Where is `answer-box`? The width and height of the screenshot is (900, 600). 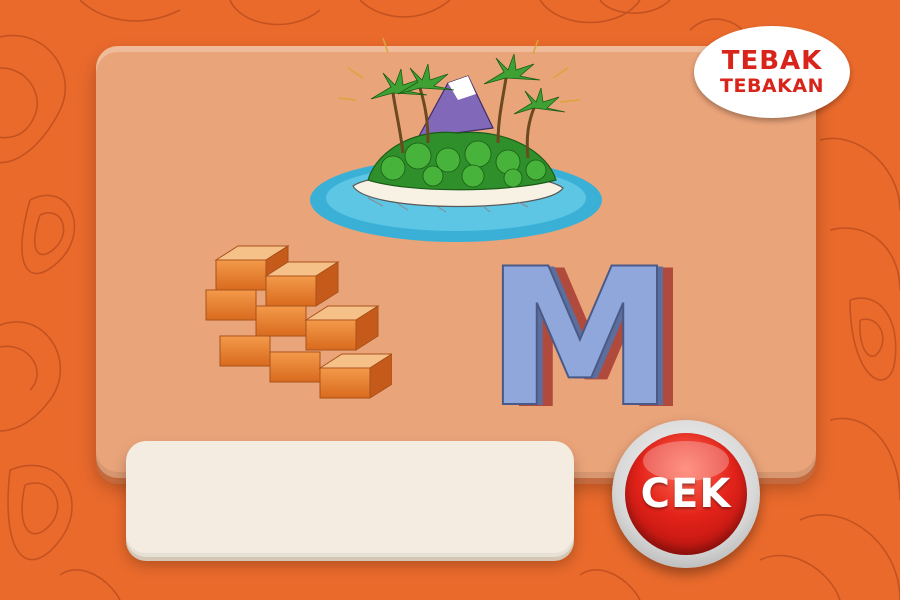 answer-box is located at coordinates (350, 499).